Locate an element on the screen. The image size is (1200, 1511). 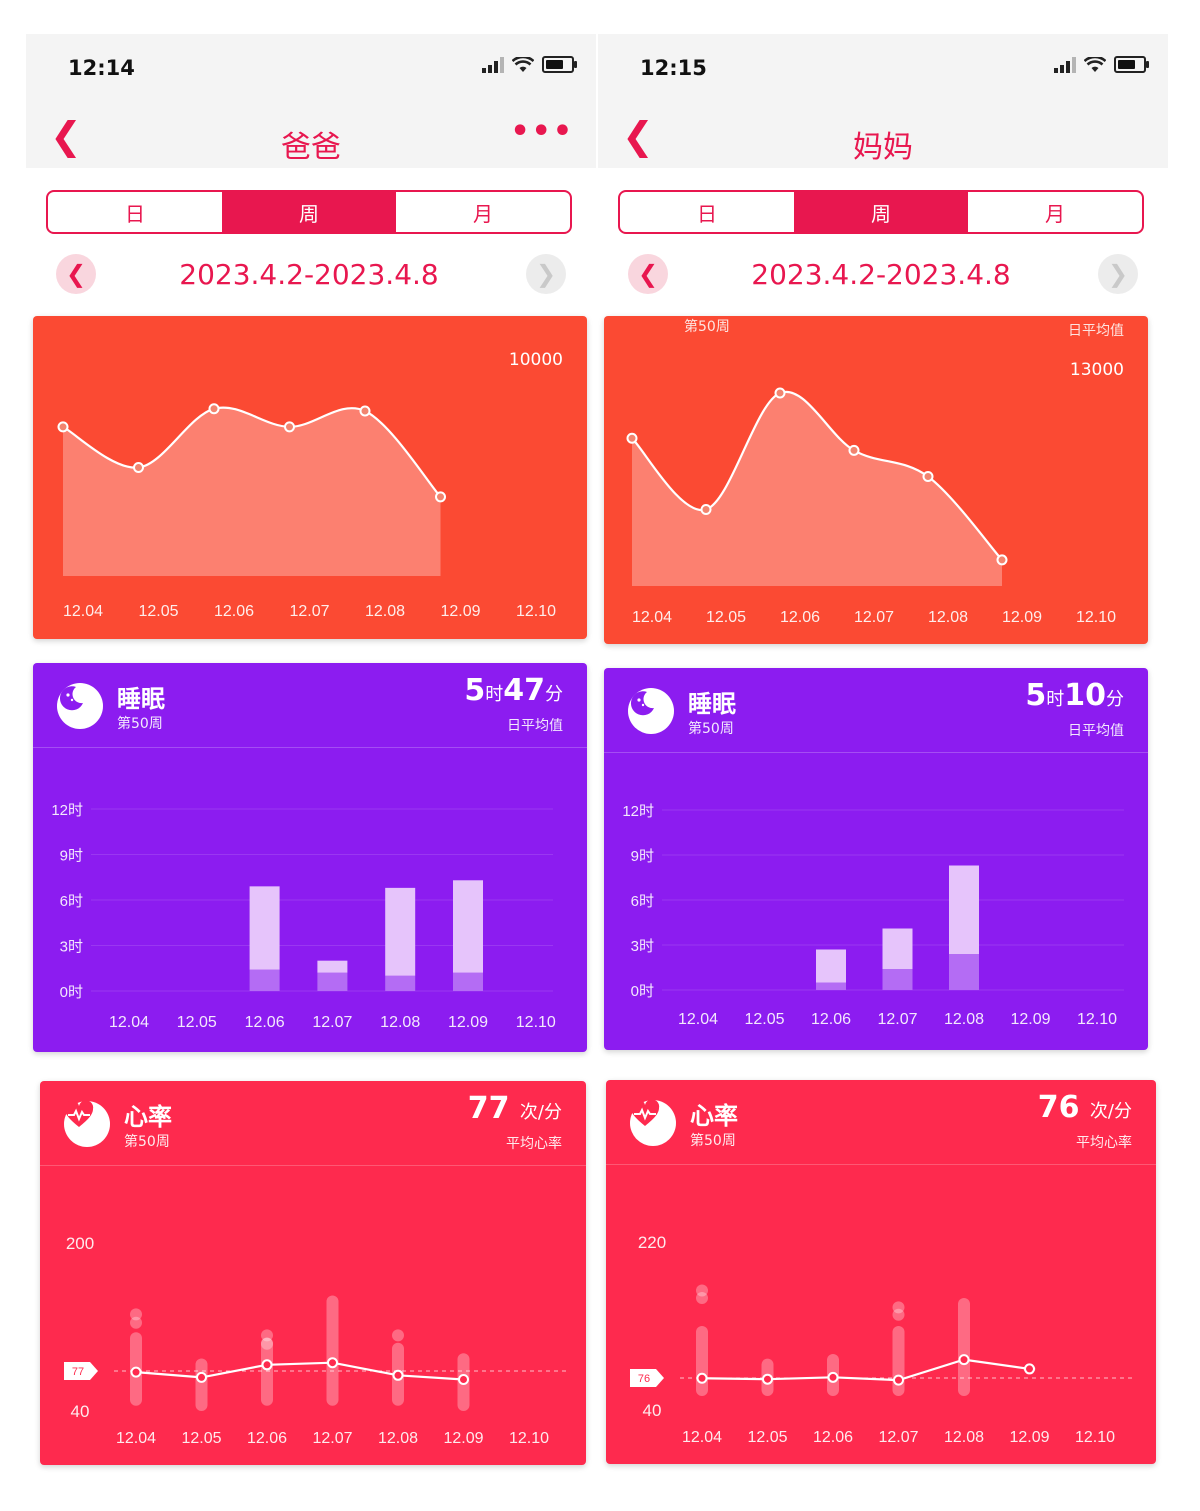
sleep-y-label: 12时 is located at coordinates (67, 810).